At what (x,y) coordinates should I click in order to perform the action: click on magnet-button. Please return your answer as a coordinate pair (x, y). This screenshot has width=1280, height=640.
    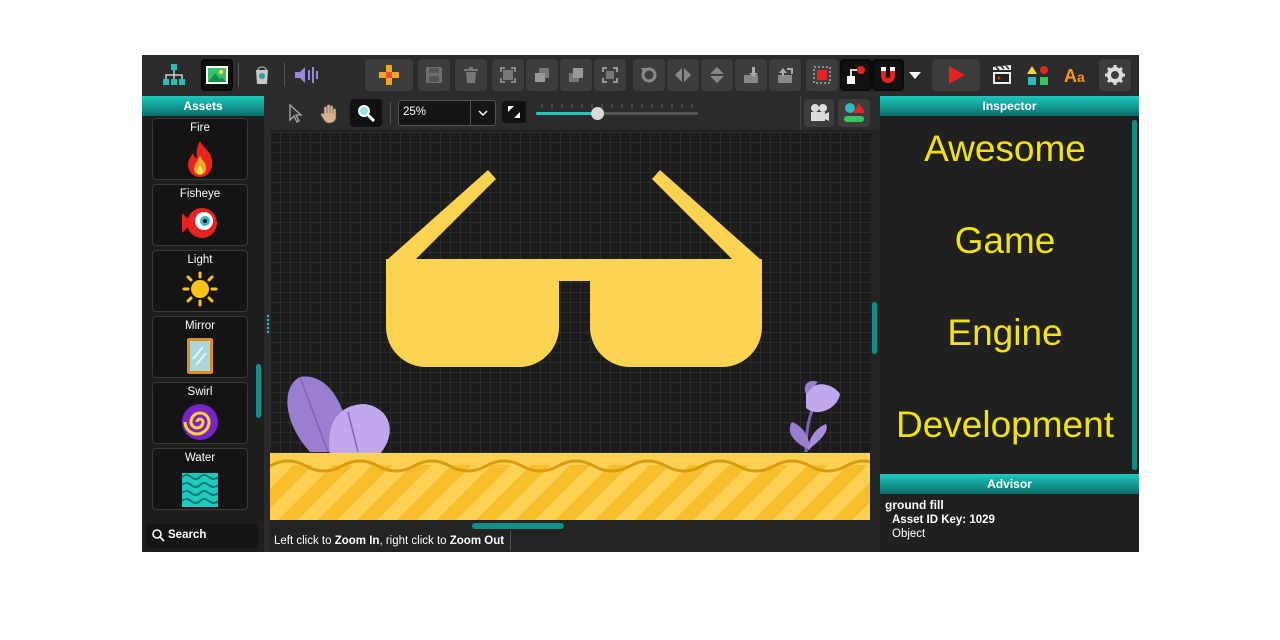
    Looking at the image, I should click on (888, 75).